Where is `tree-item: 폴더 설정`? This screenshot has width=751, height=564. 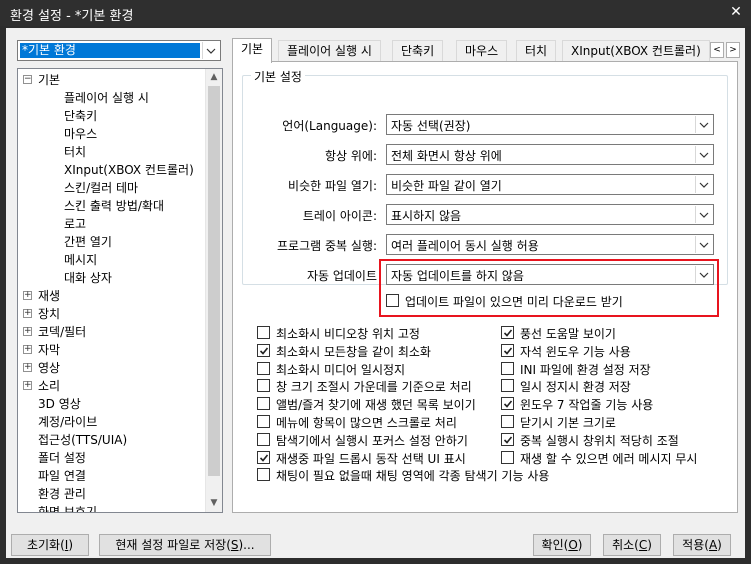 tree-item: 폴더 설정 is located at coordinates (62, 458).